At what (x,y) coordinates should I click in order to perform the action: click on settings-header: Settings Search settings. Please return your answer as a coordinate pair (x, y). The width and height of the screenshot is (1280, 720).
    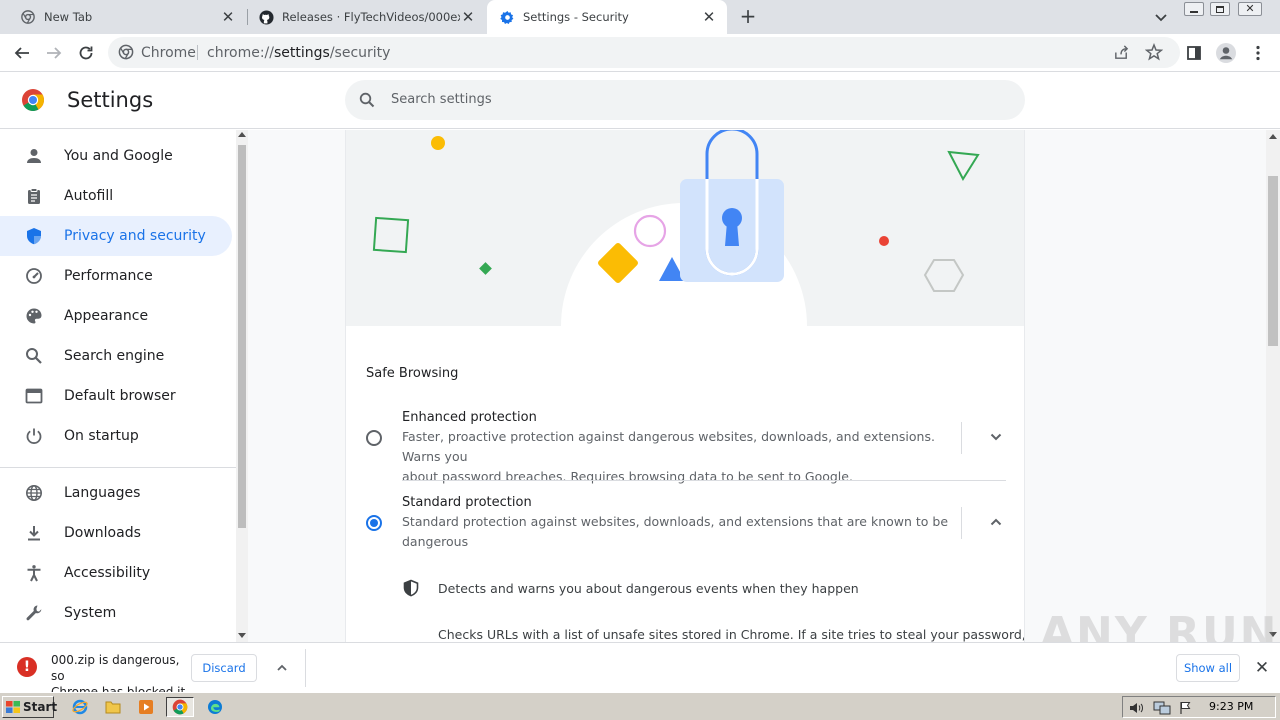
    Looking at the image, I should click on (640, 100).